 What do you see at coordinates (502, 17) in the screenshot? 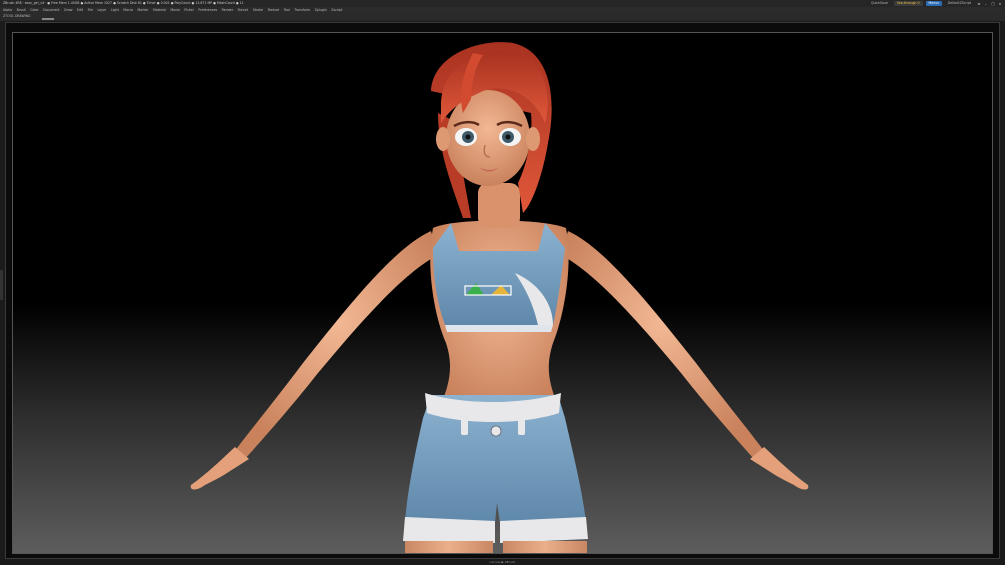
I see `tool-sub-bar: ZTOOL DRAWING` at bounding box center [502, 17].